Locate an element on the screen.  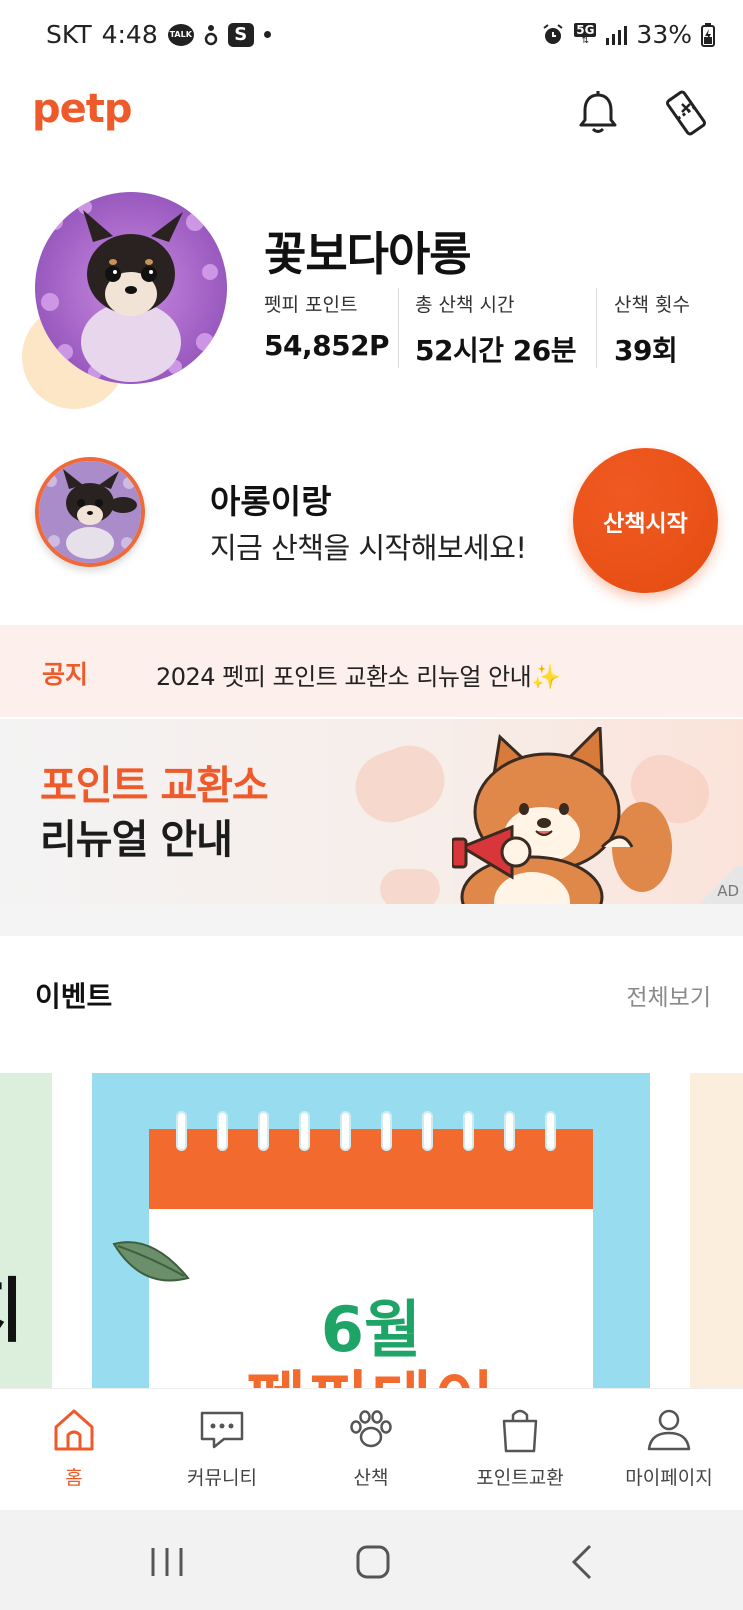
pet-avatar-small is located at coordinates (90, 512).